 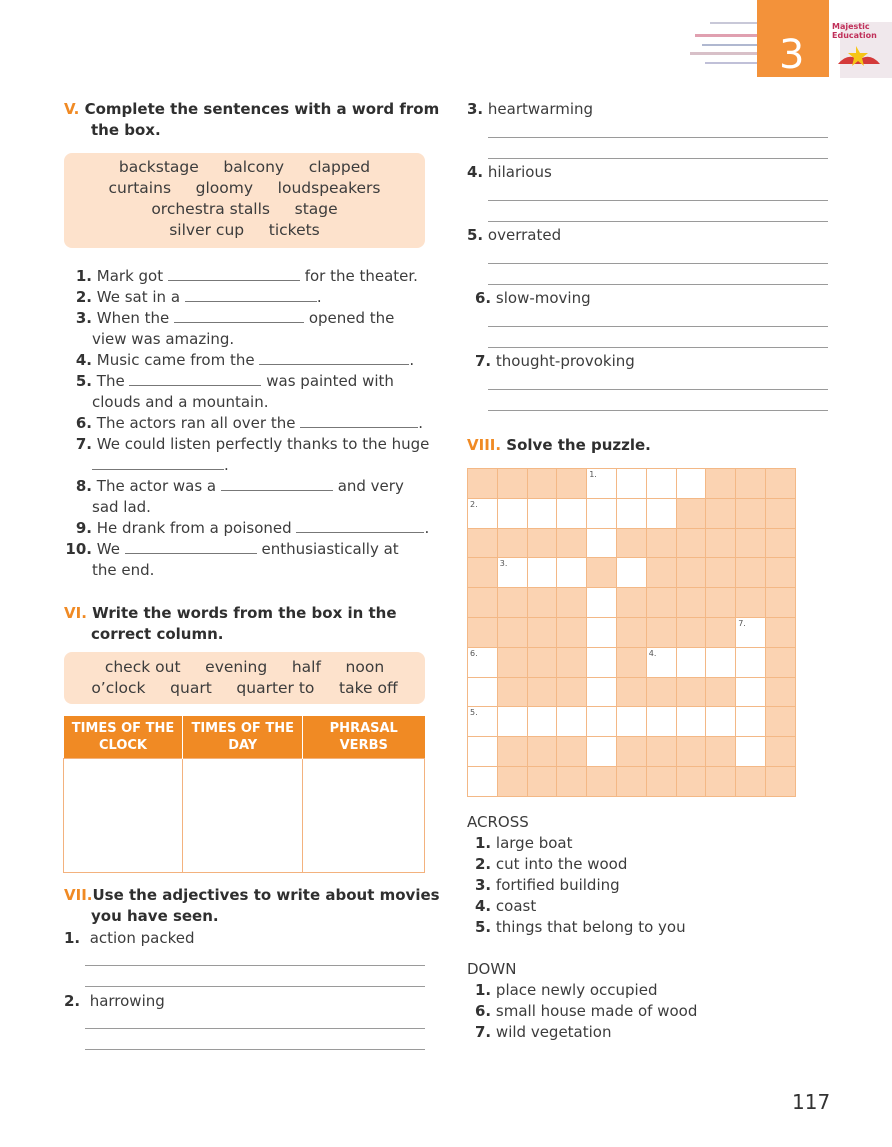 What do you see at coordinates (793, 39) in the screenshot?
I see `unit-number-tab: 3` at bounding box center [793, 39].